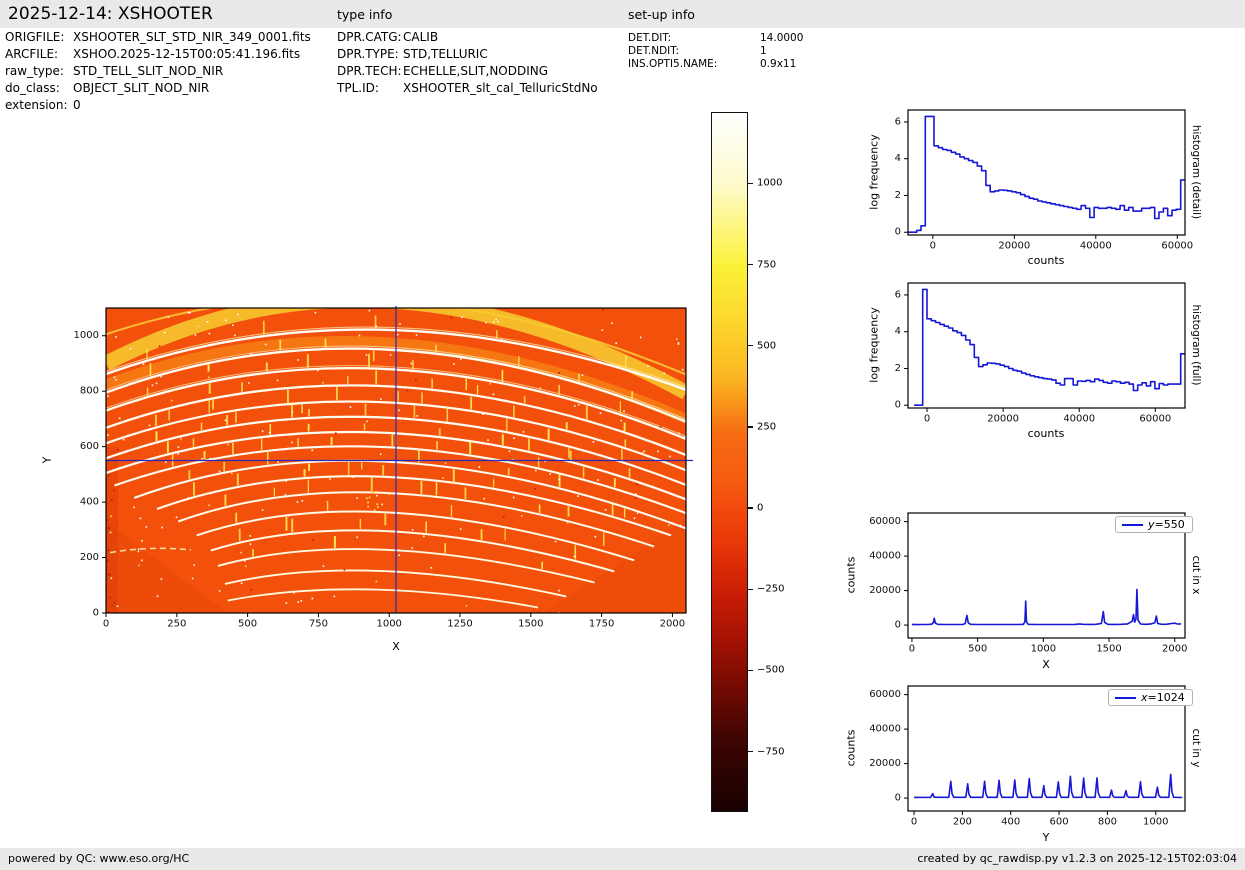  Describe the element at coordinates (1046, 260) in the screenshot. I see `hist-detail-x-label: counts` at that location.